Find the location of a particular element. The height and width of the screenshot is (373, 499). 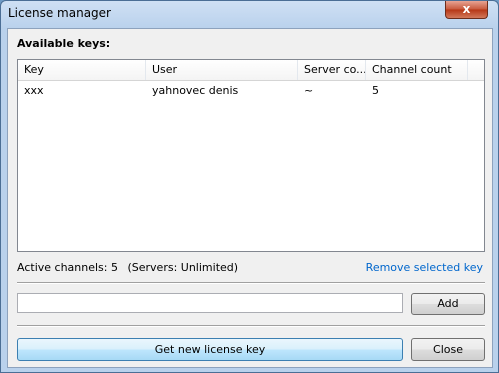

column-key: Key is located at coordinates (82, 70).